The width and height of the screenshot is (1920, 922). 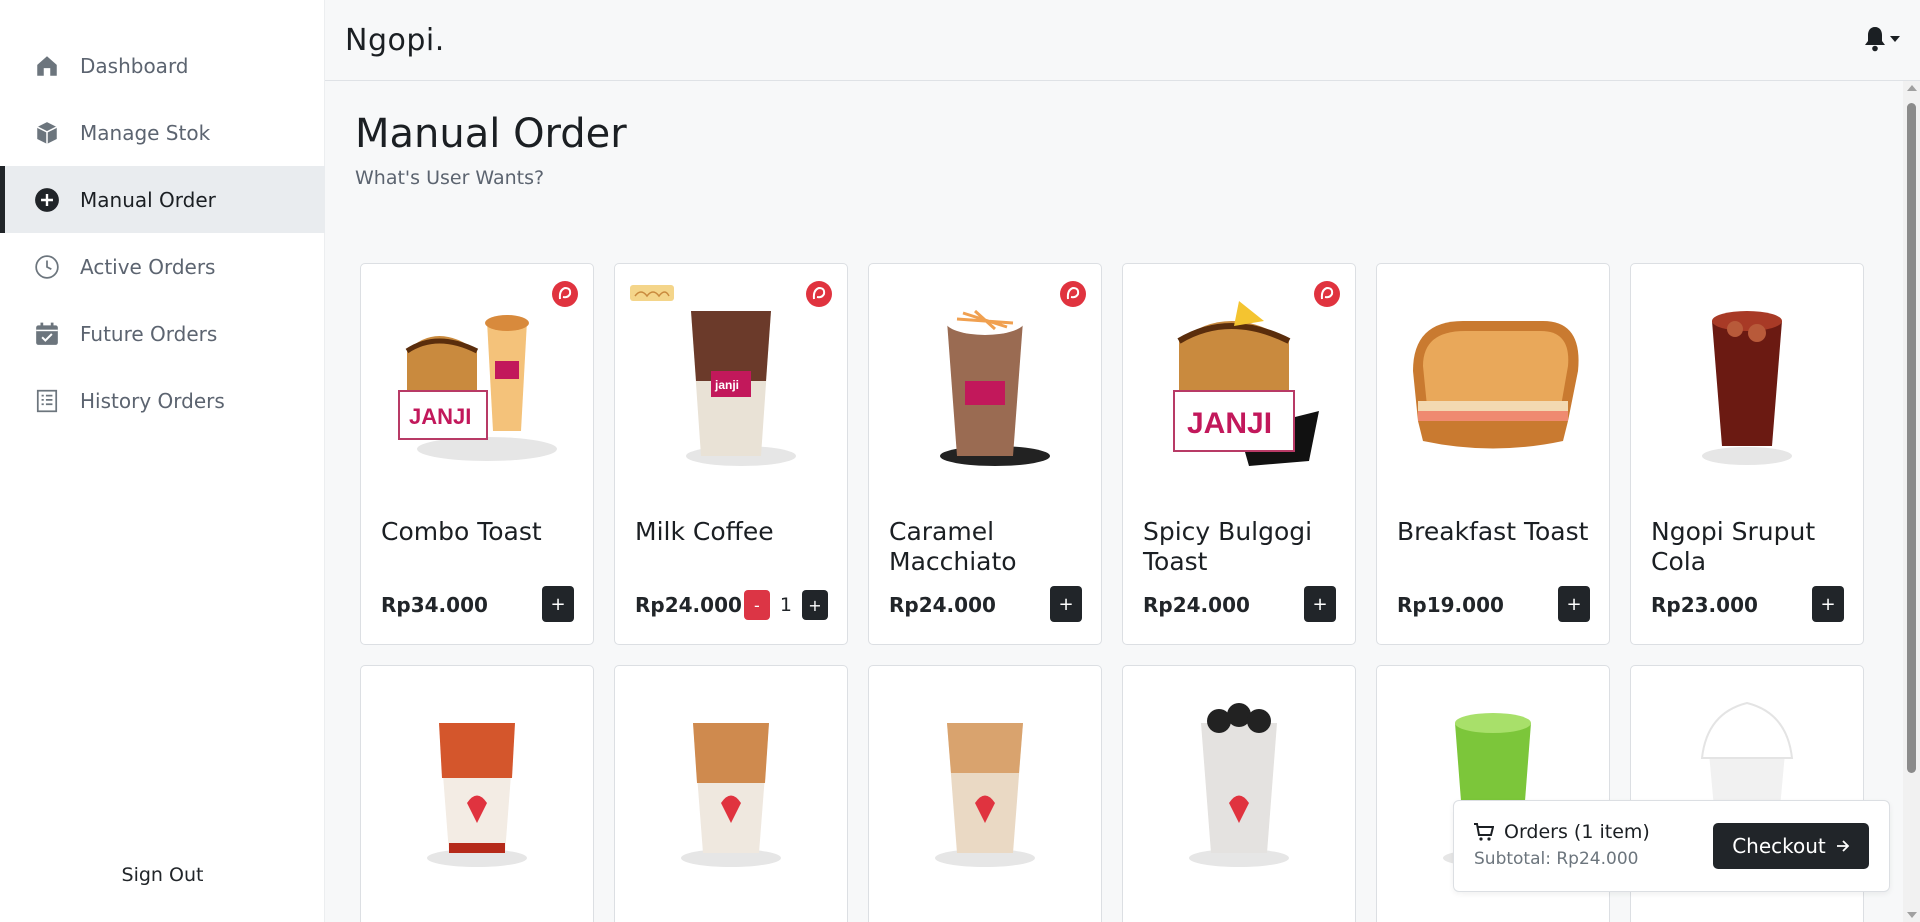 I want to click on quantity-value: 1, so click(x=785, y=605).